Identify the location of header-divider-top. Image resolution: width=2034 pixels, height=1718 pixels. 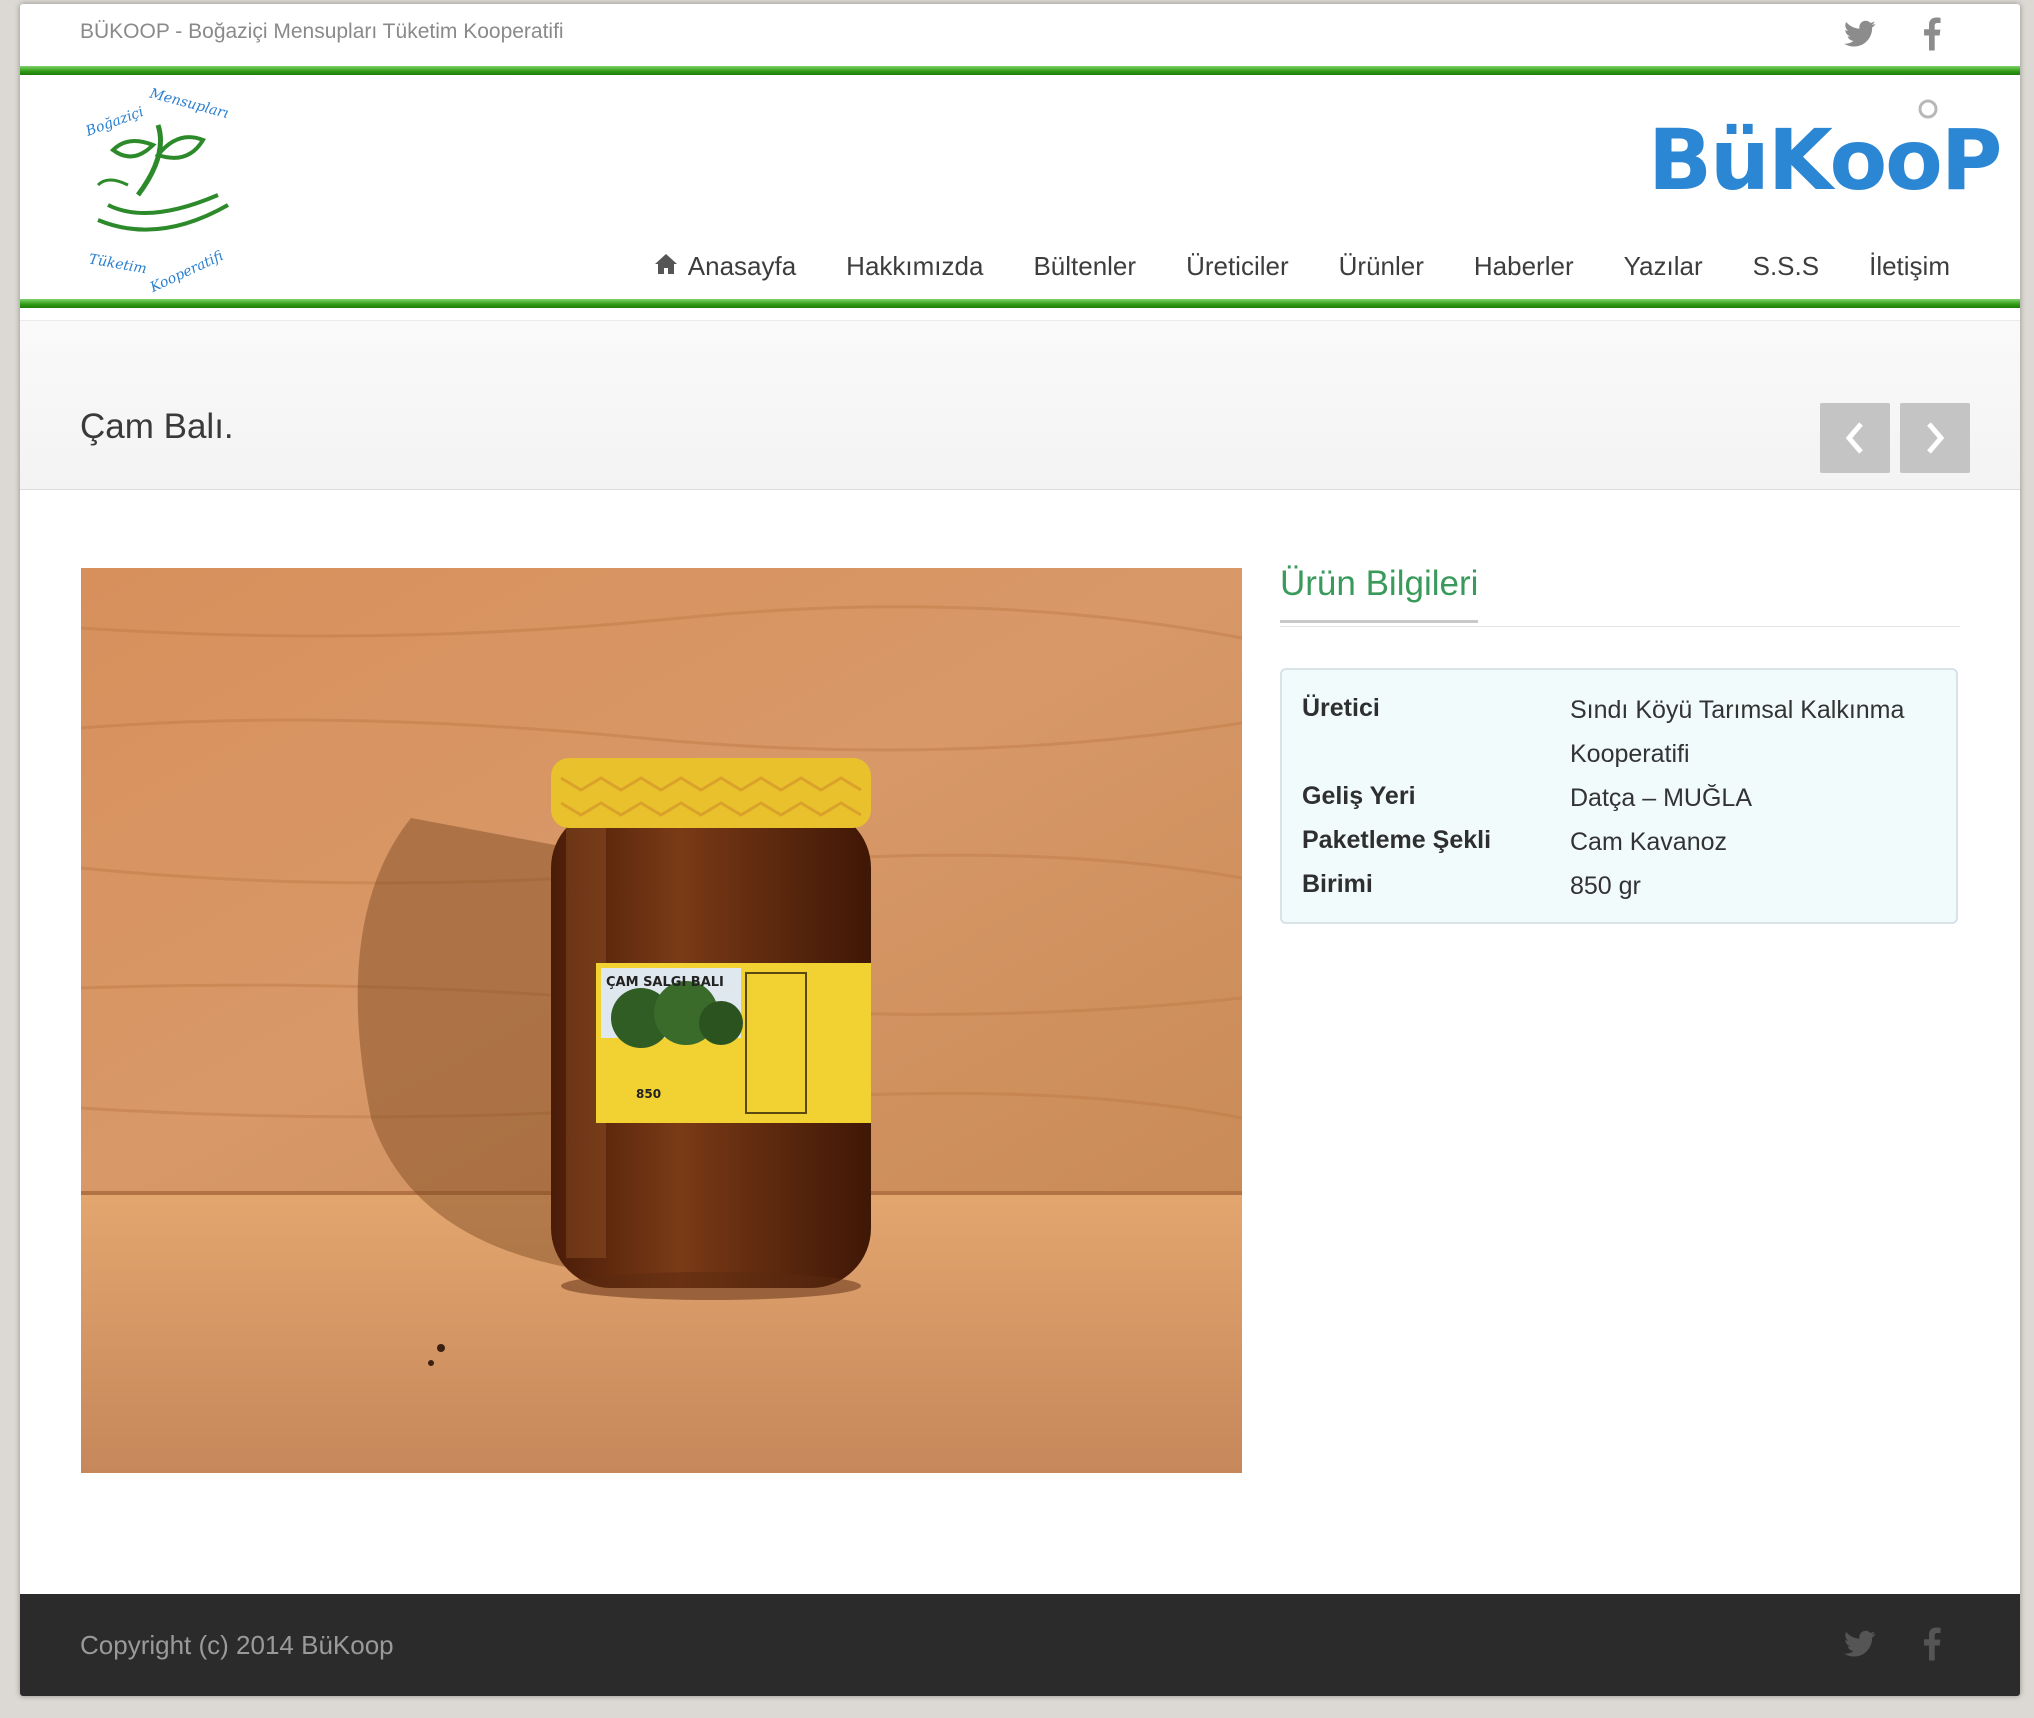
(1020, 70).